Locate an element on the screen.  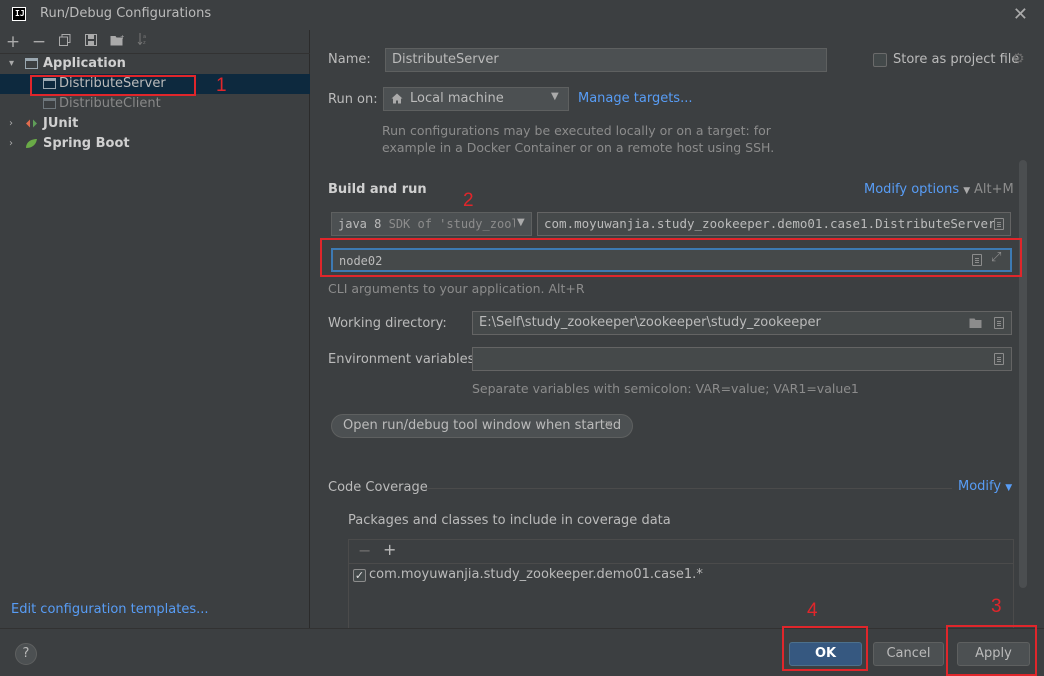
expand-text-icon is located at coordinates (977, 260).